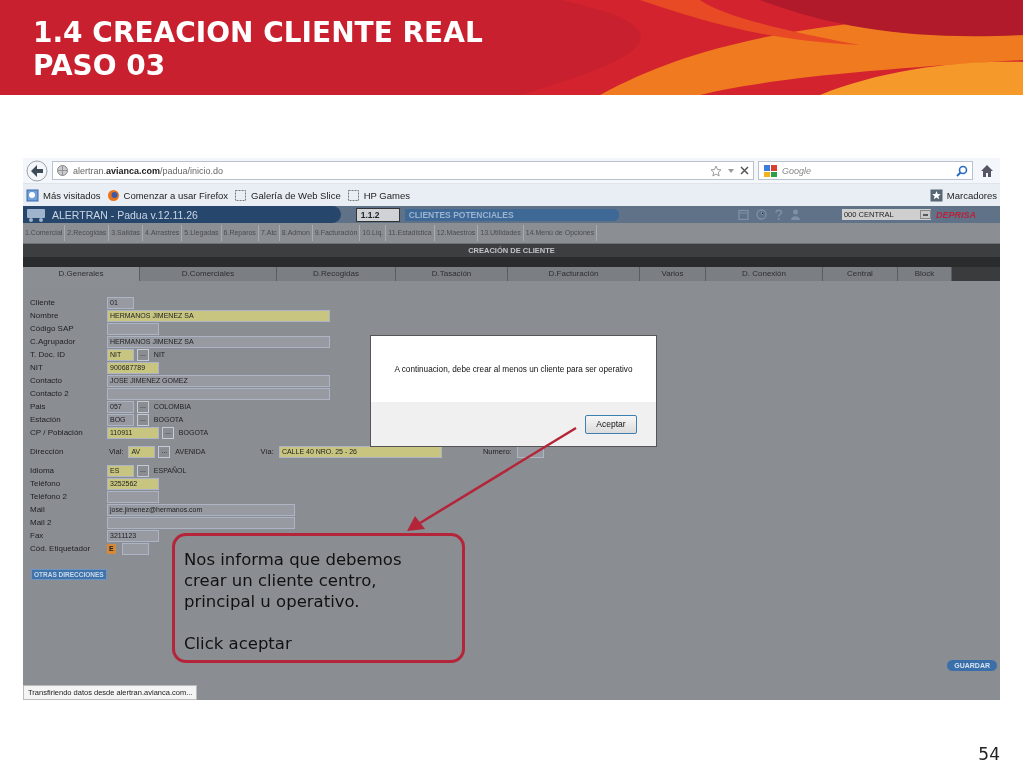 The height and width of the screenshot is (783, 1023). Describe the element at coordinates (761, 214) in the screenshot. I see `clock-icon` at that location.